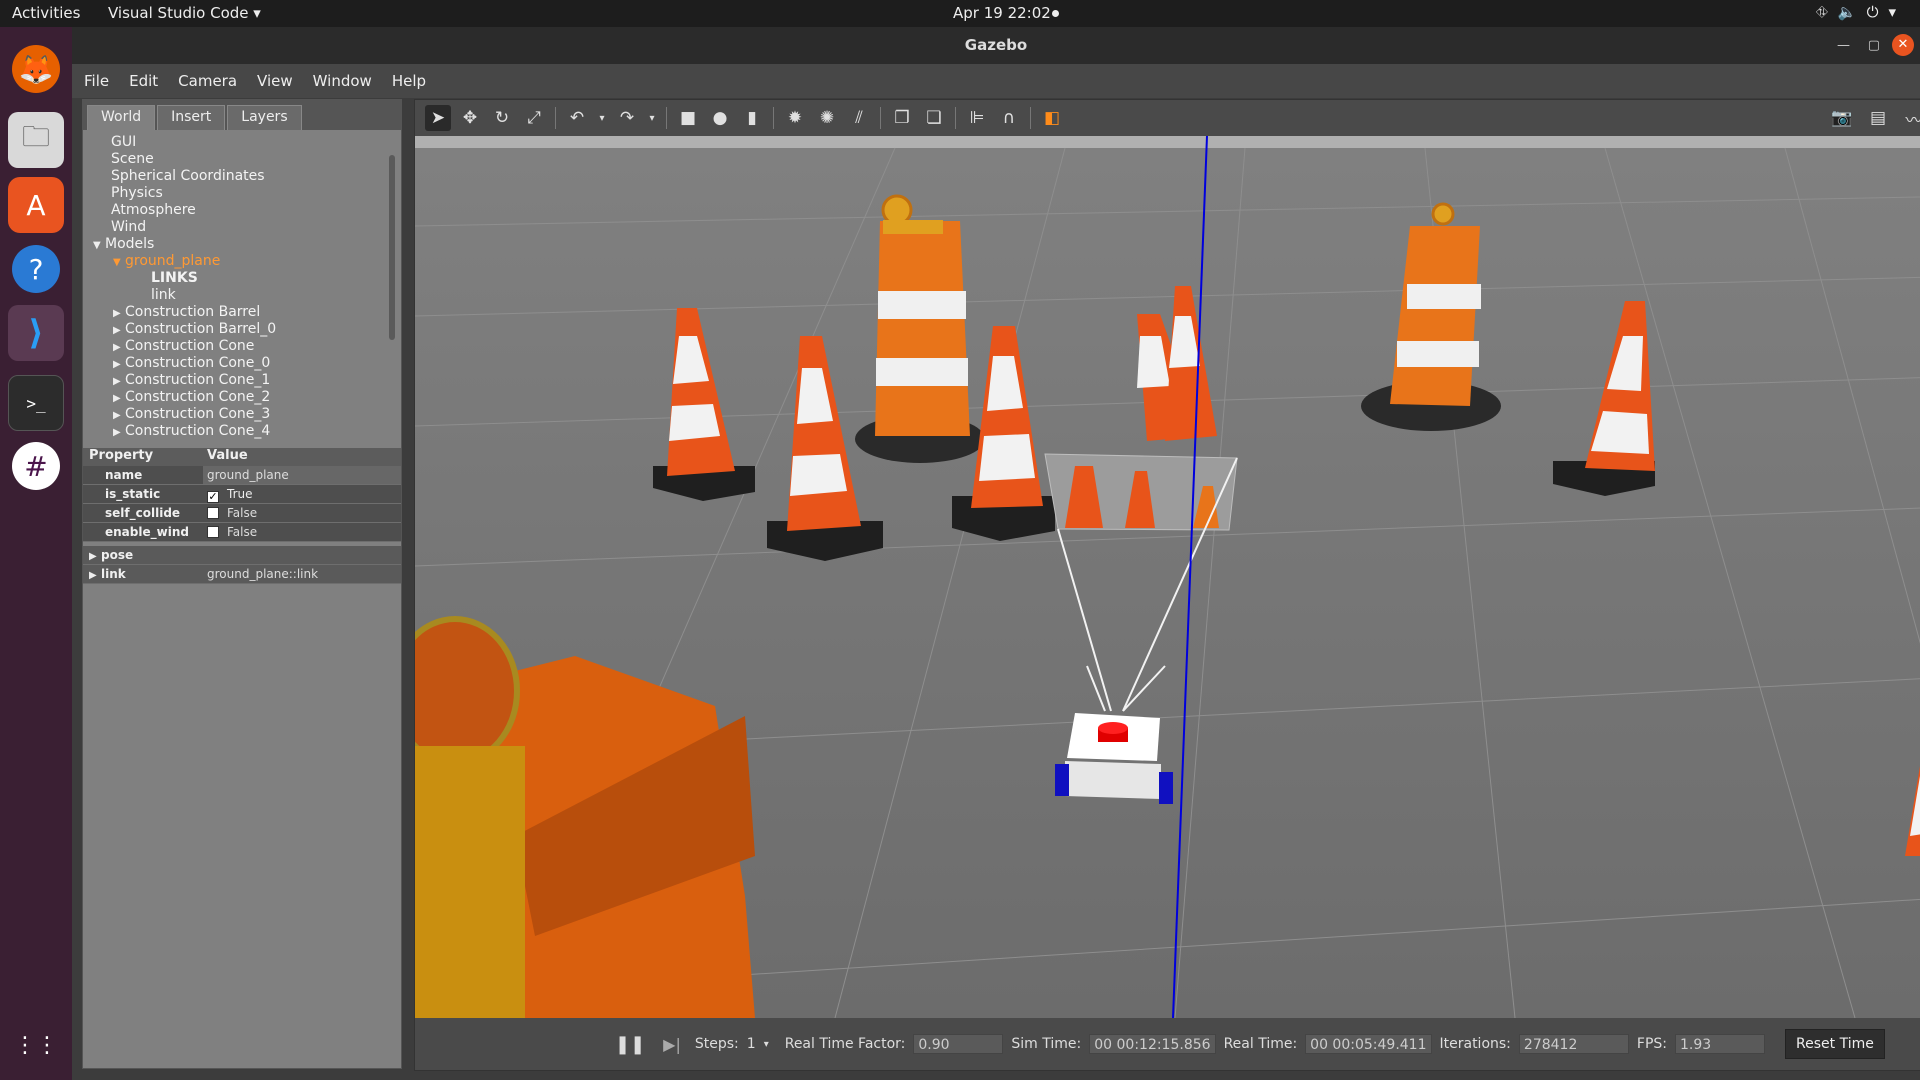 The height and width of the screenshot is (1080, 1920). I want to click on translate-tool-icon: ✥, so click(470, 118).